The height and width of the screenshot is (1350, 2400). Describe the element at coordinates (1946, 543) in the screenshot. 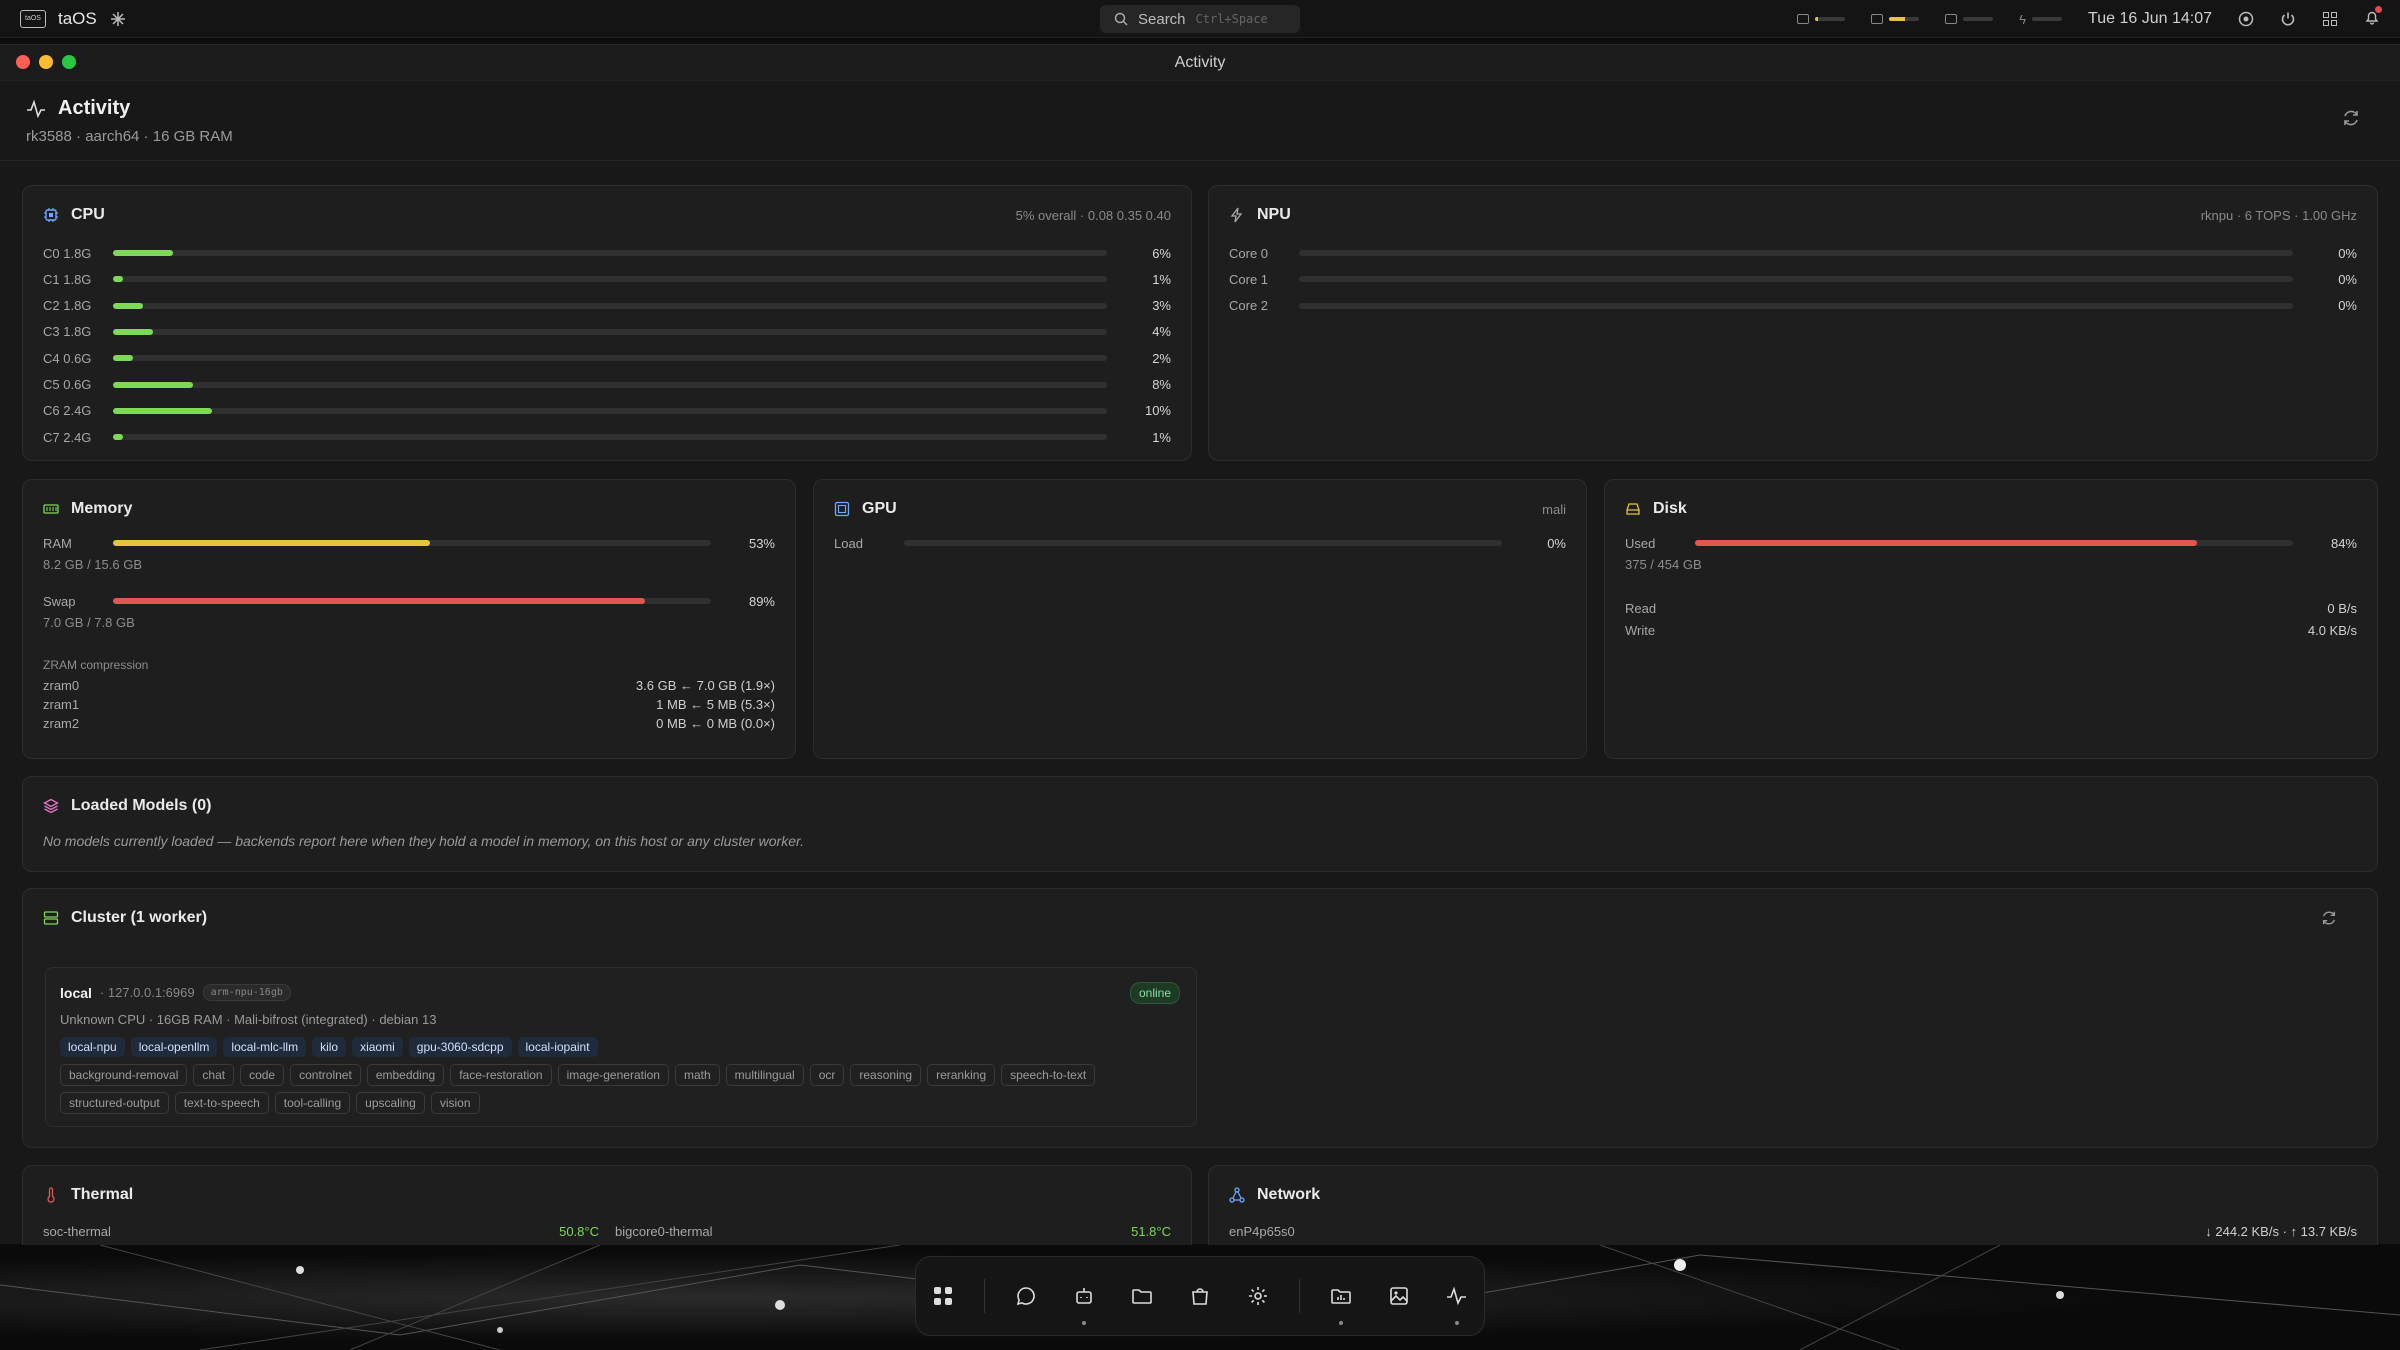

I see `disk-bar-fill` at that location.